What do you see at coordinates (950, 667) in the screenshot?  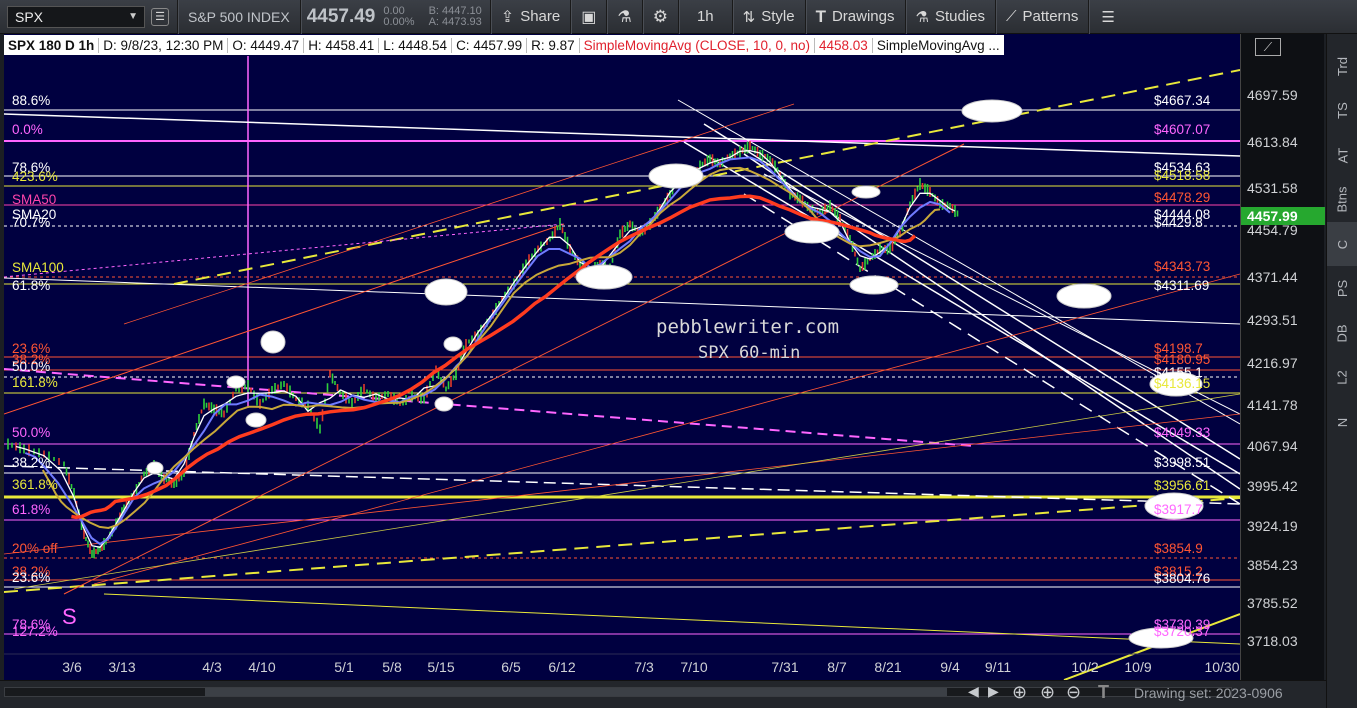 I see `time-axis-label: 9/4` at bounding box center [950, 667].